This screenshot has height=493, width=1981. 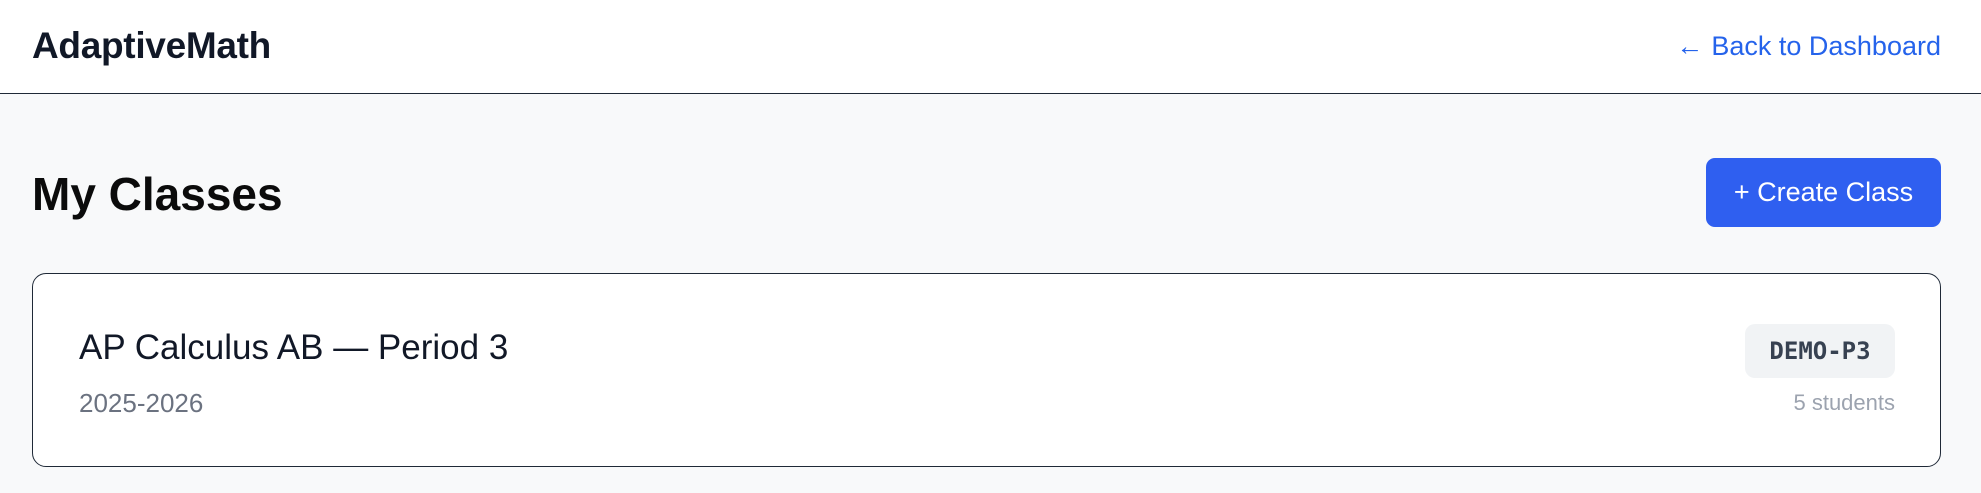 What do you see at coordinates (141, 403) in the screenshot?
I see `class-school-year: 2025-2026` at bounding box center [141, 403].